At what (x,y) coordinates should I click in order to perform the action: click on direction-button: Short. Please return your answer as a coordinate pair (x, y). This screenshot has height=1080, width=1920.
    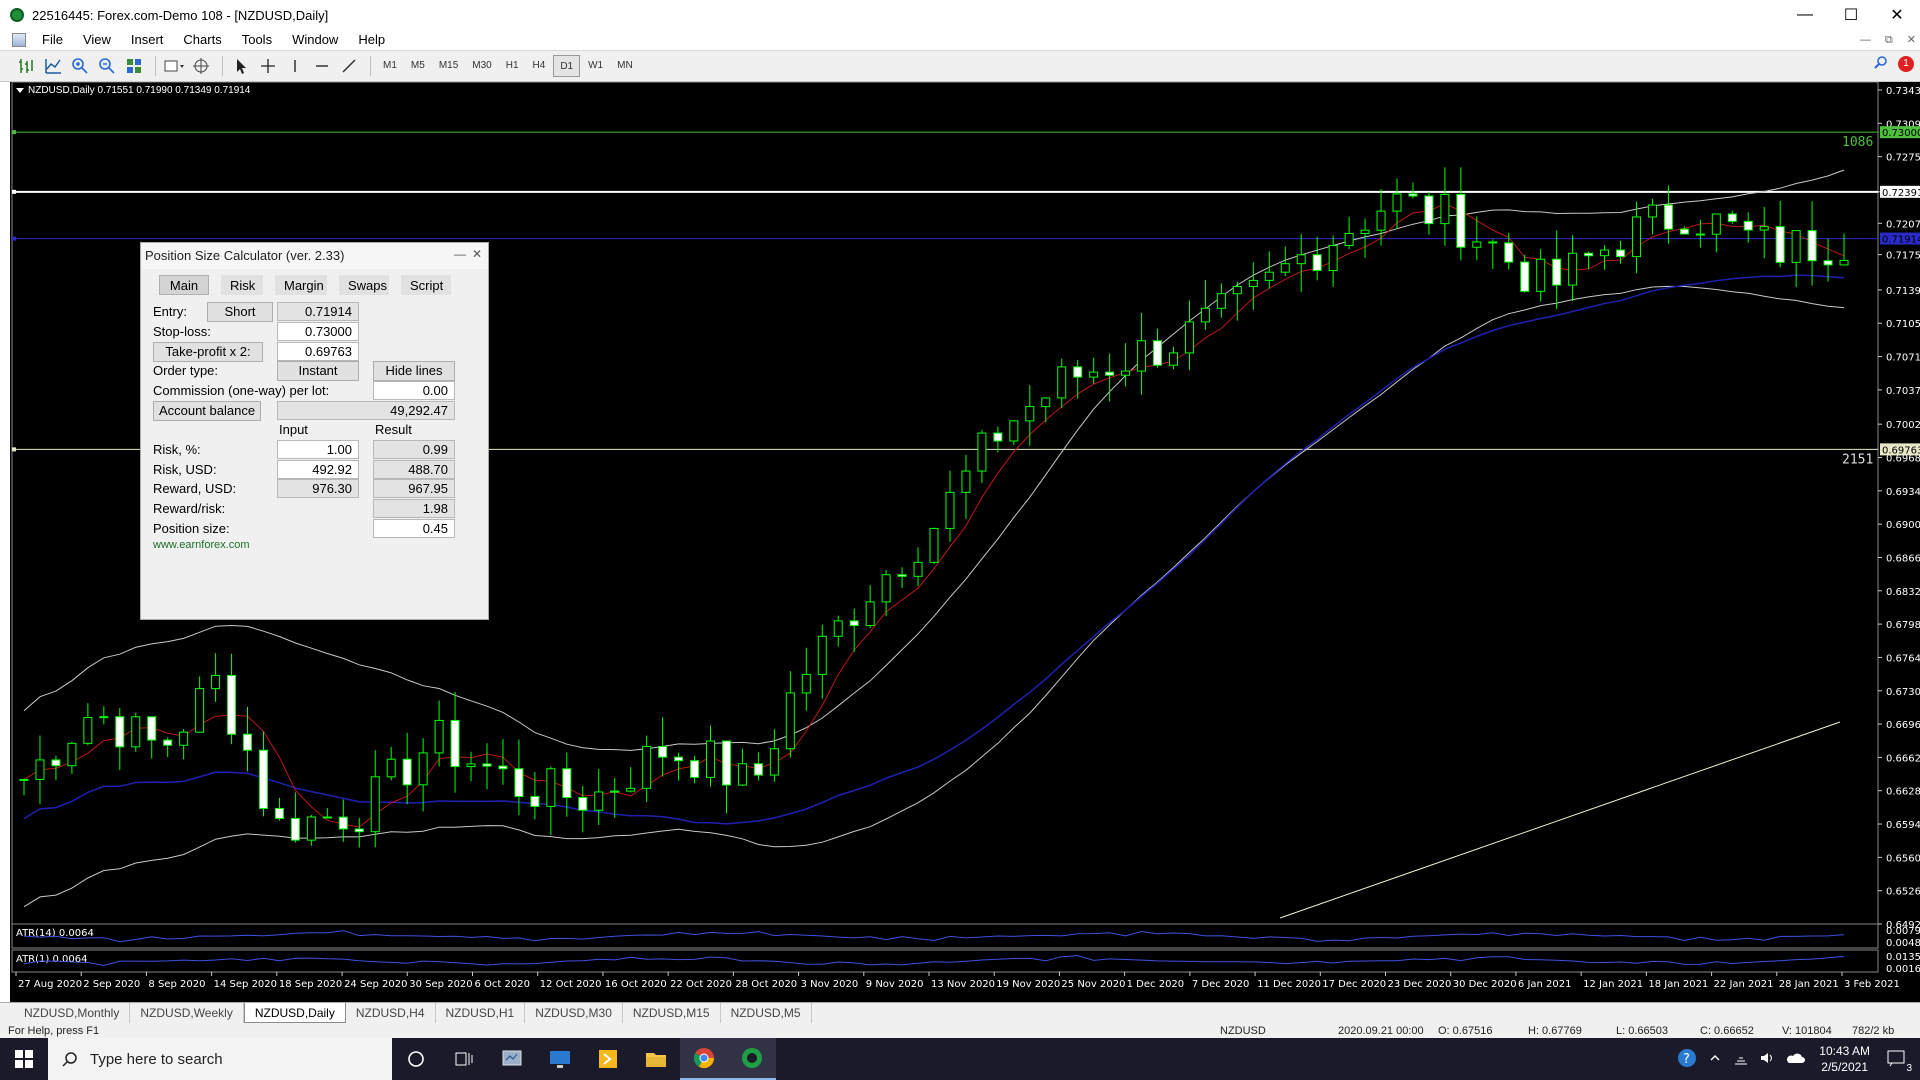
    Looking at the image, I should click on (240, 312).